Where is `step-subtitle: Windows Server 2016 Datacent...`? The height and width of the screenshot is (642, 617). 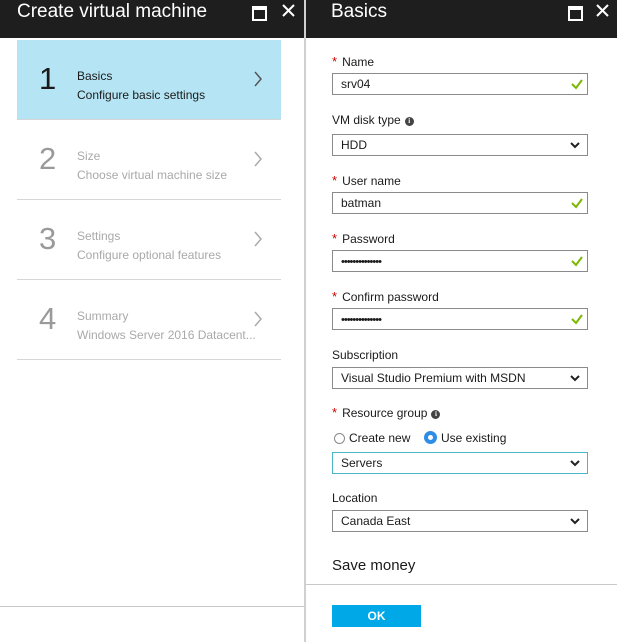 step-subtitle: Windows Server 2016 Datacent... is located at coordinates (166, 335).